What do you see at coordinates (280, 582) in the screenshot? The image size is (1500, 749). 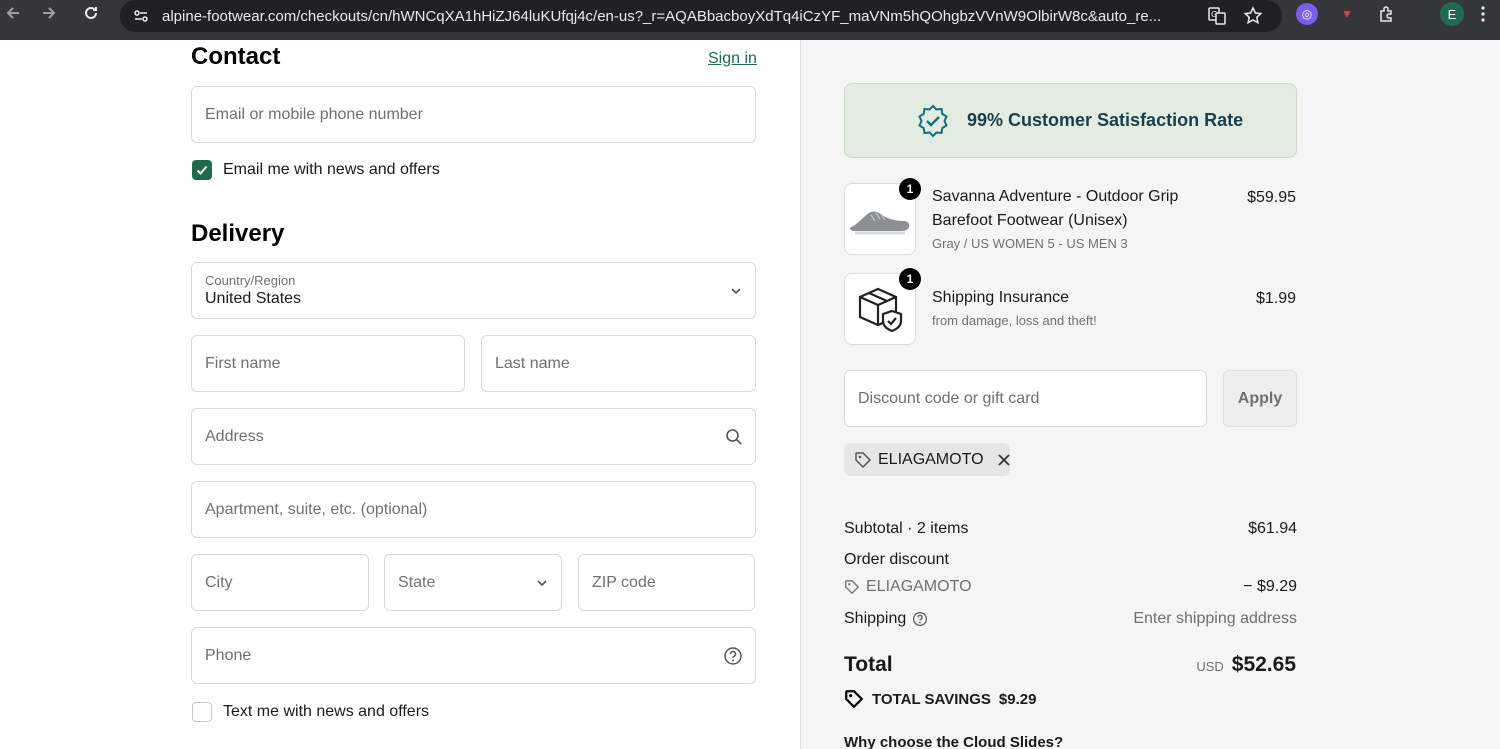 I see `city-field: City` at bounding box center [280, 582].